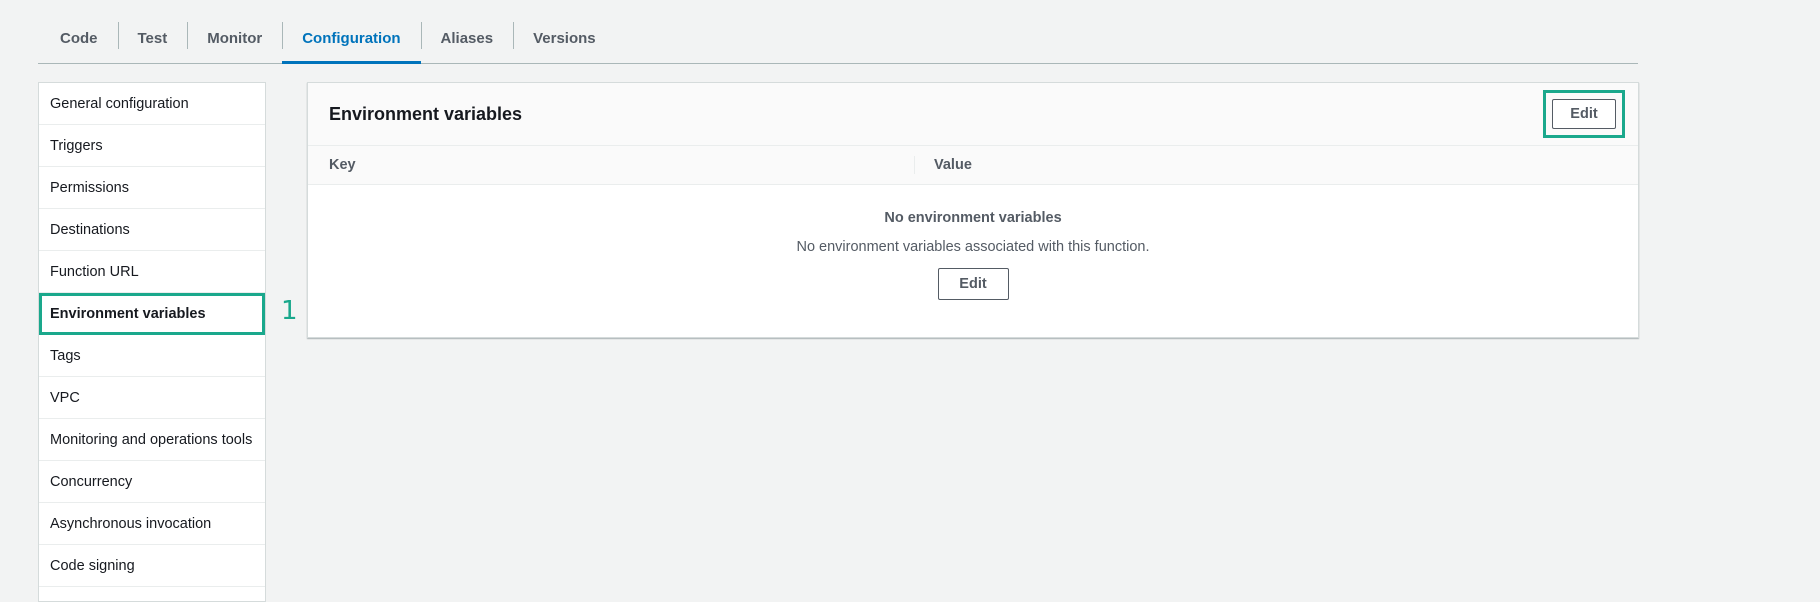 The image size is (1820, 602). What do you see at coordinates (152, 38) in the screenshot?
I see `tab-test: Test` at bounding box center [152, 38].